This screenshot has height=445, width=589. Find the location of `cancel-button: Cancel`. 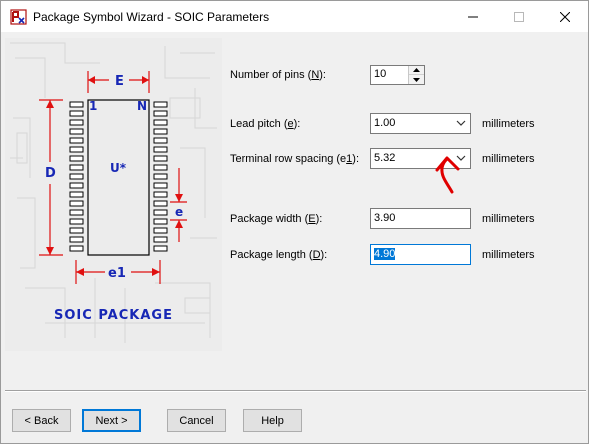

cancel-button: Cancel is located at coordinates (196, 420).